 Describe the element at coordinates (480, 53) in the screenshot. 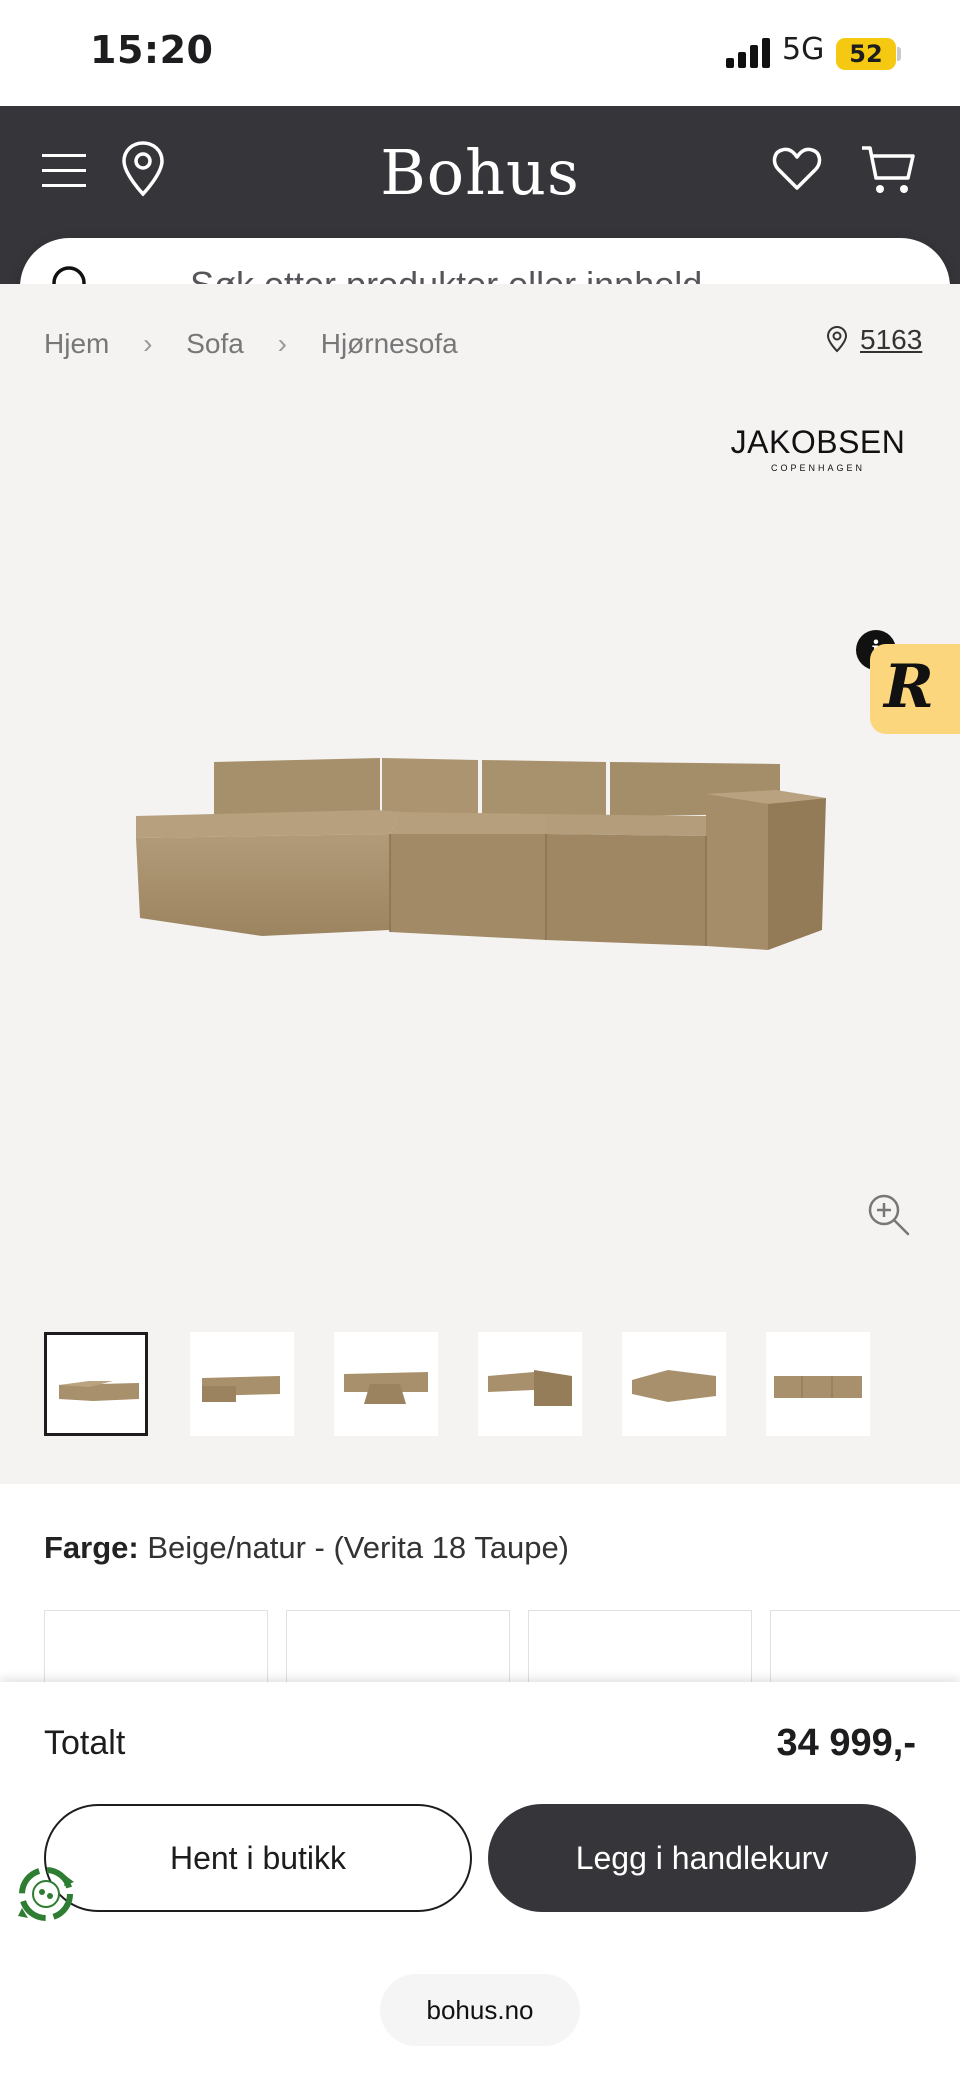

I see `status-bar: 15:20 5G 52` at that location.